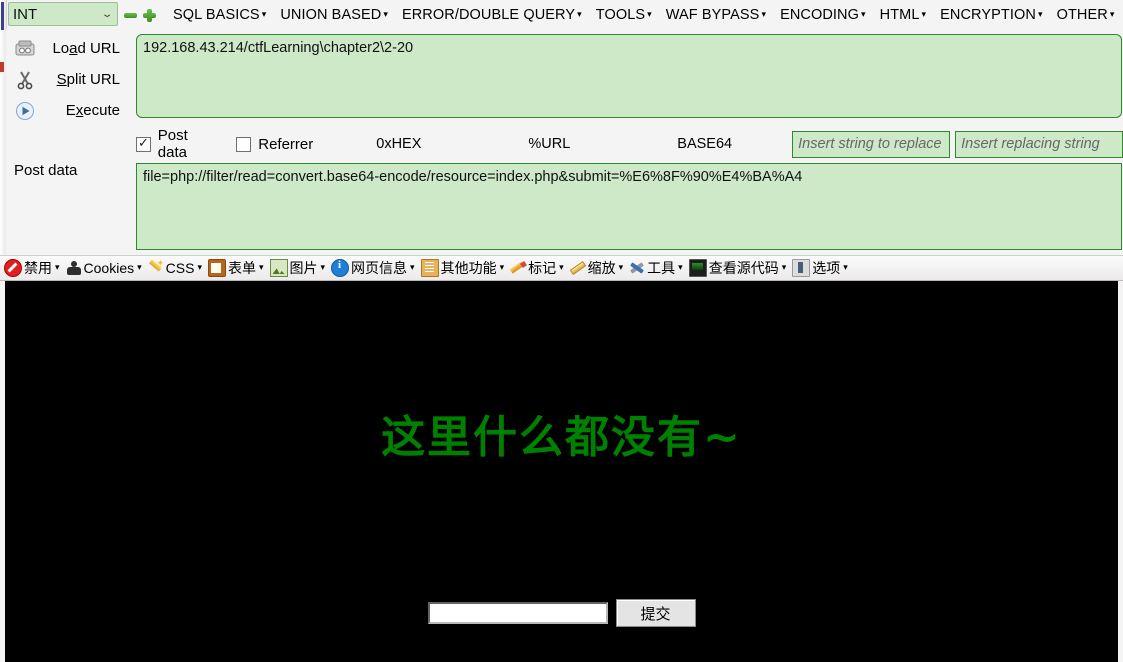  Describe the element at coordinates (598, 144) in the screenshot. I see `url-encode-button` at that location.